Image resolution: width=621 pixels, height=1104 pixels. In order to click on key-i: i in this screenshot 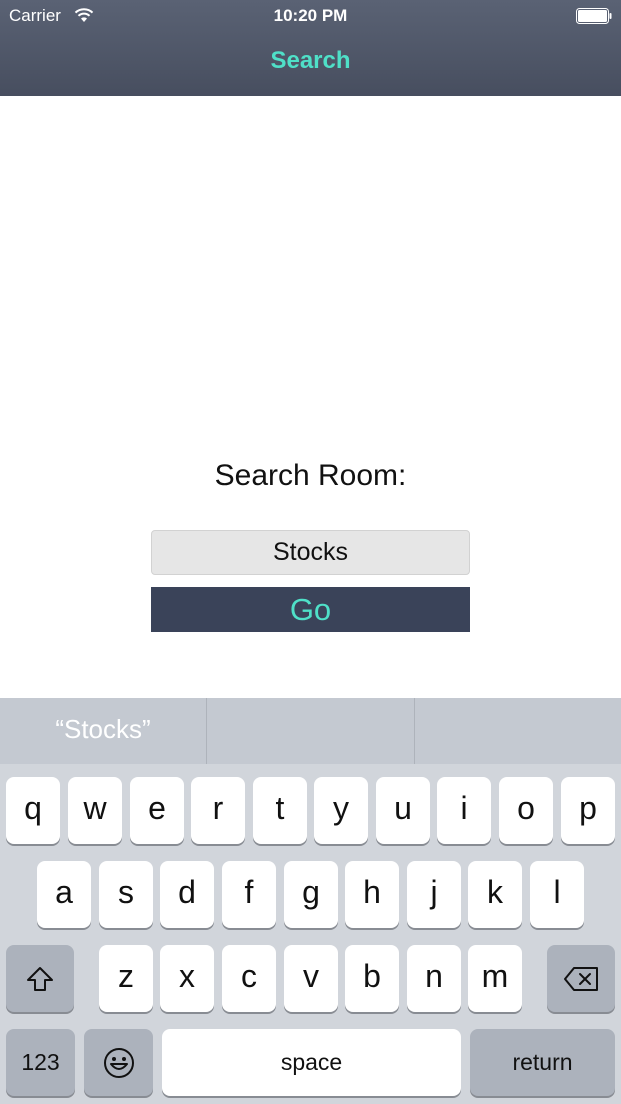, I will do `click(464, 810)`.